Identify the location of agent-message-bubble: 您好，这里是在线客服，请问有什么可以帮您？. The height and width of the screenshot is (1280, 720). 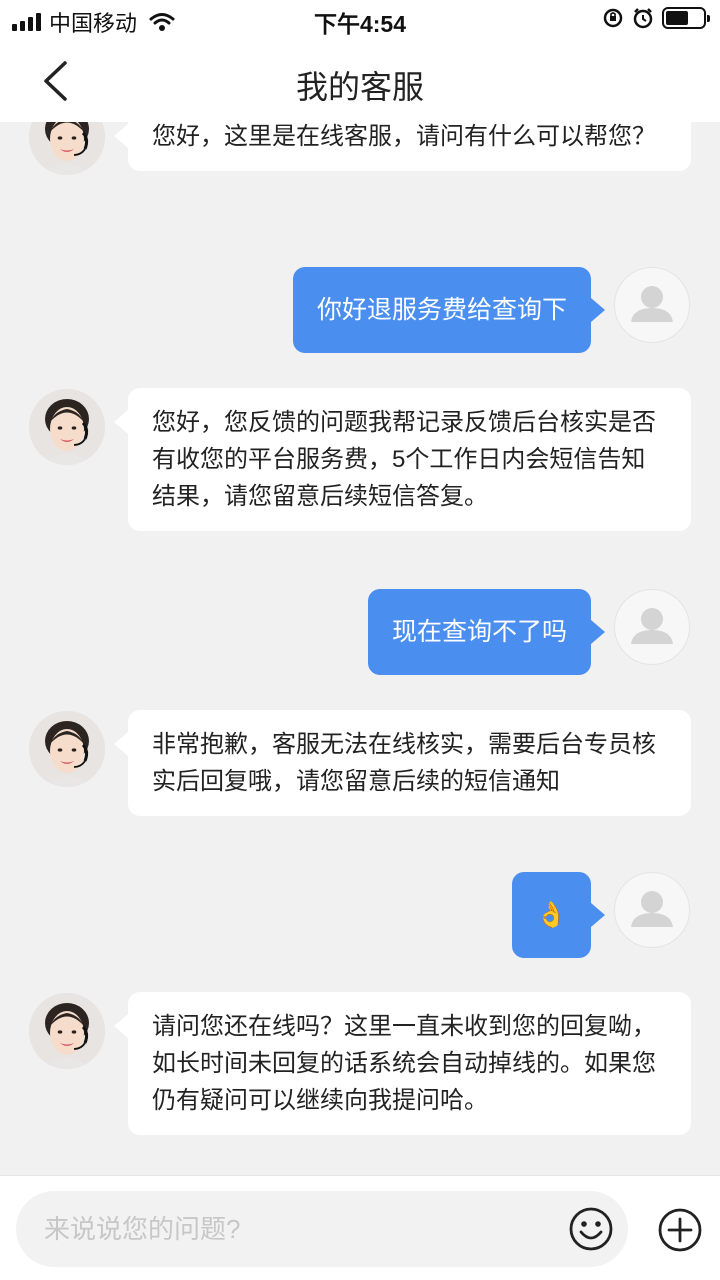
(402, 146).